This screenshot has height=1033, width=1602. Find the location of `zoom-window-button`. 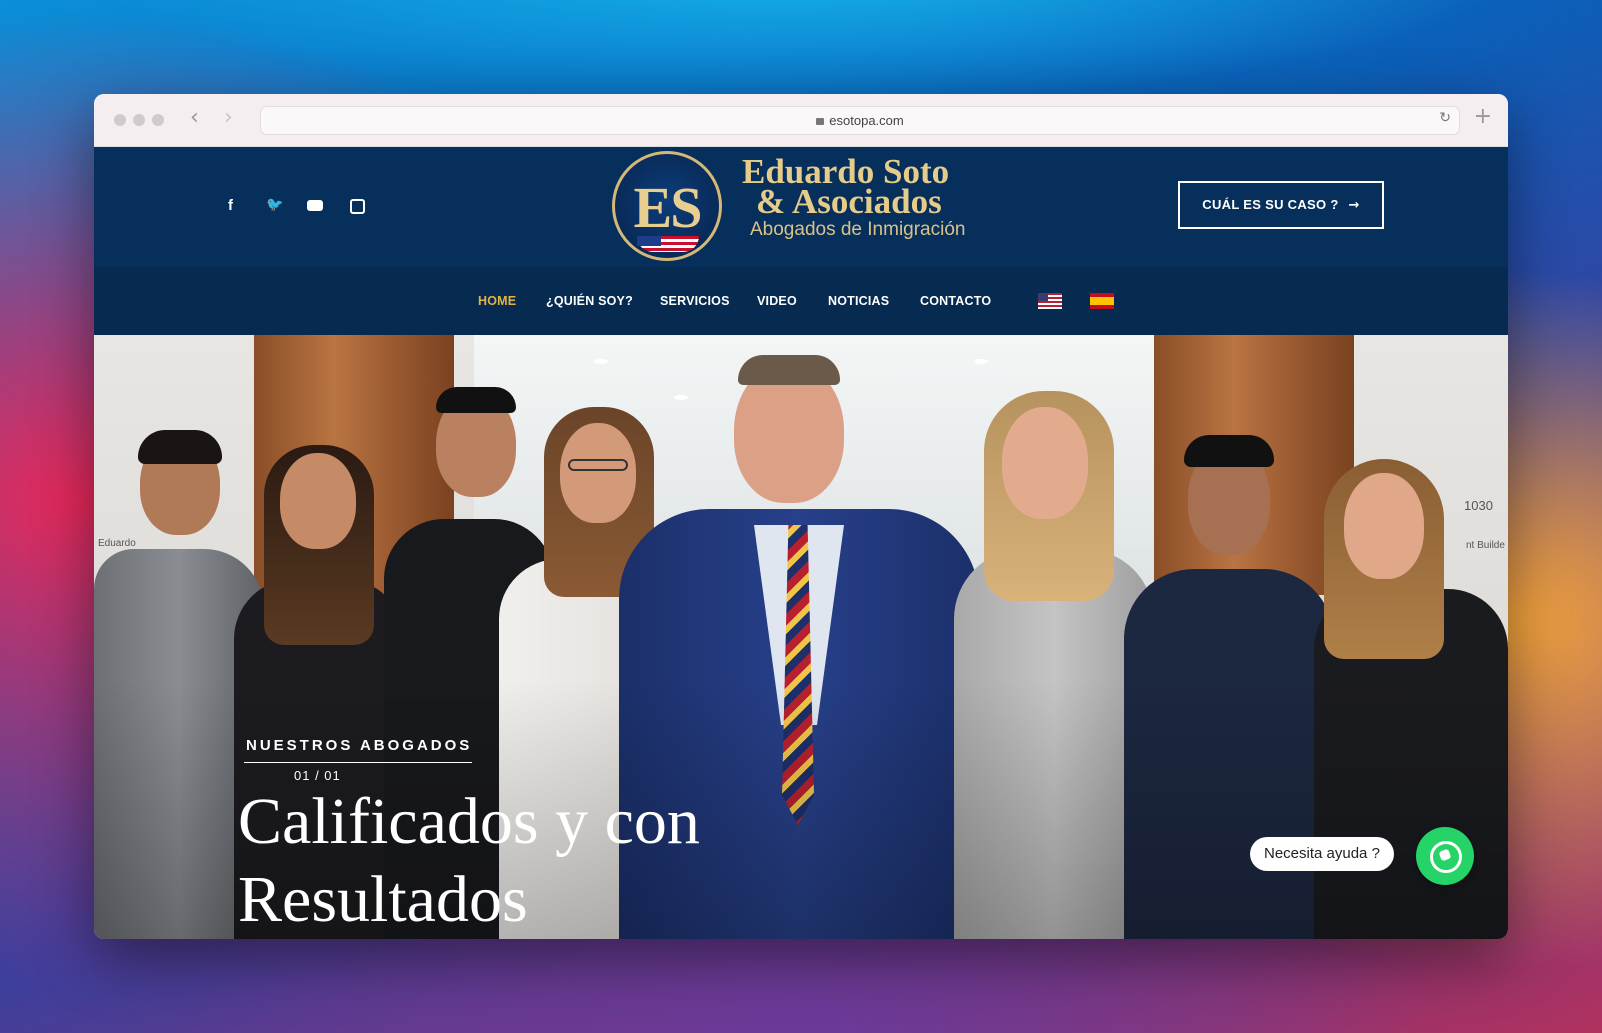

zoom-window-button is located at coordinates (158, 120).